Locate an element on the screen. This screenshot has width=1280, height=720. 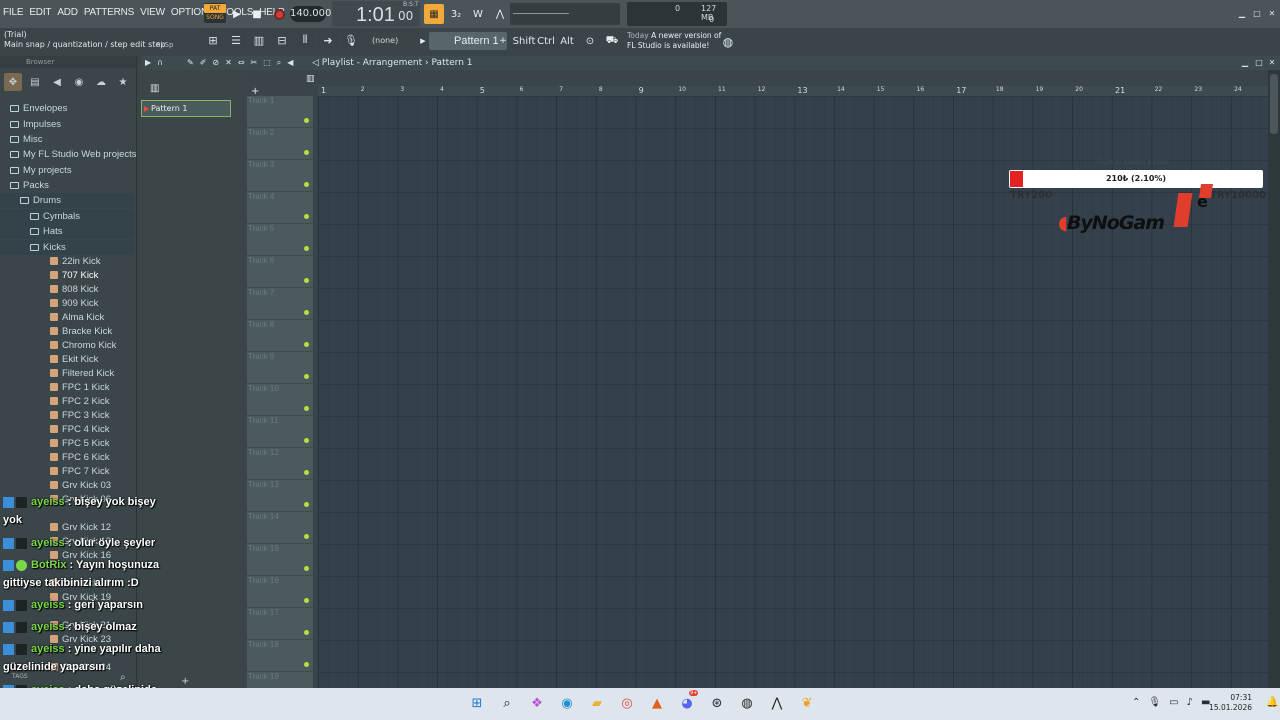
alt-key-button: Alt is located at coordinates (567, 41).